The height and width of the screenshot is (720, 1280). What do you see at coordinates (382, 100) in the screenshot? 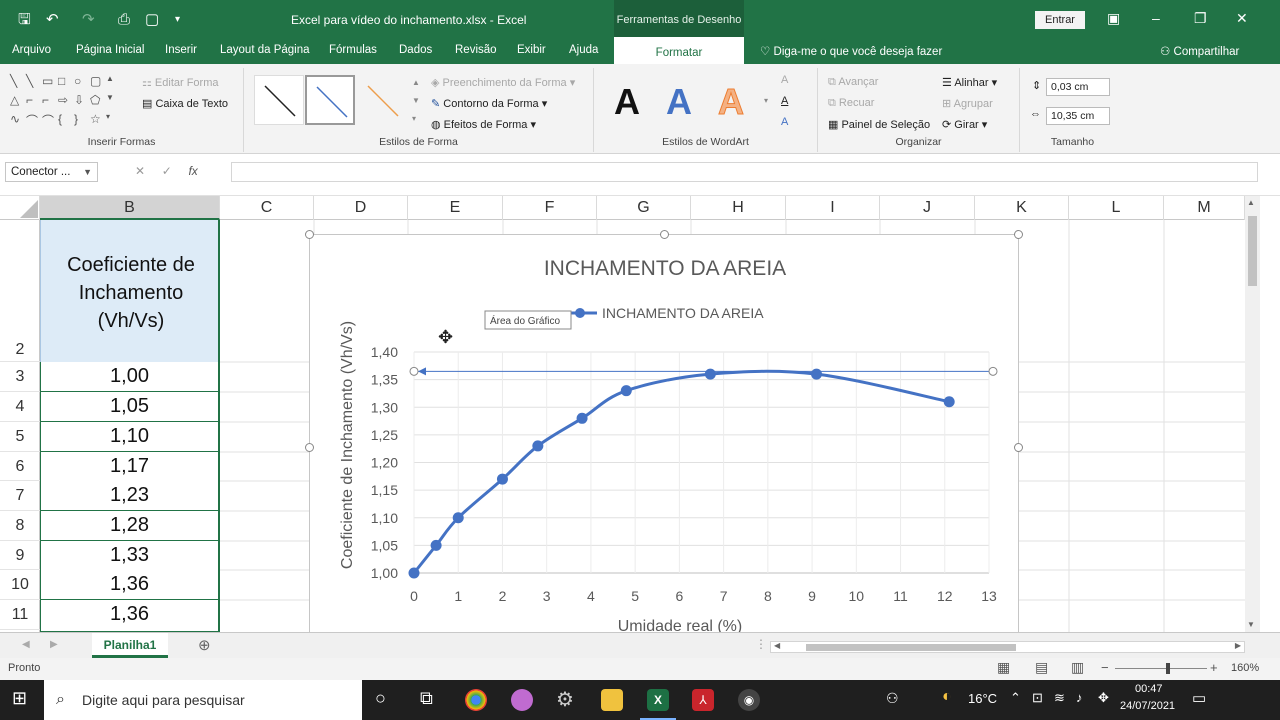
I see `style-thumb-orange` at bounding box center [382, 100].